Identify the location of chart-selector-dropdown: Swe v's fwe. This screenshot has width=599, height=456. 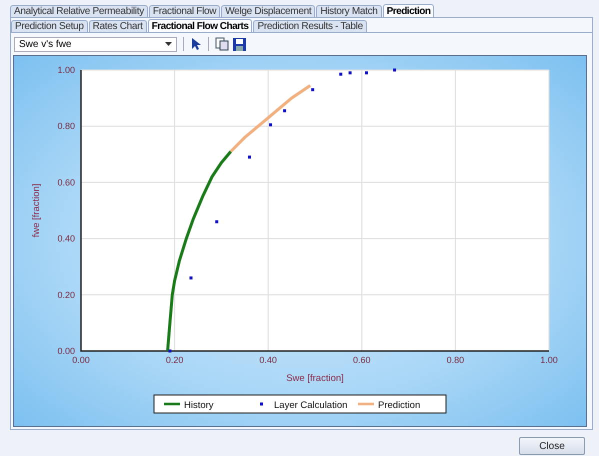
(95, 44).